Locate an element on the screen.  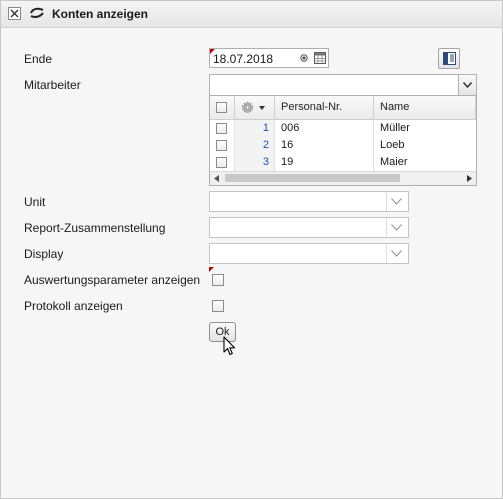
select-all-cell is located at coordinates (222, 107).